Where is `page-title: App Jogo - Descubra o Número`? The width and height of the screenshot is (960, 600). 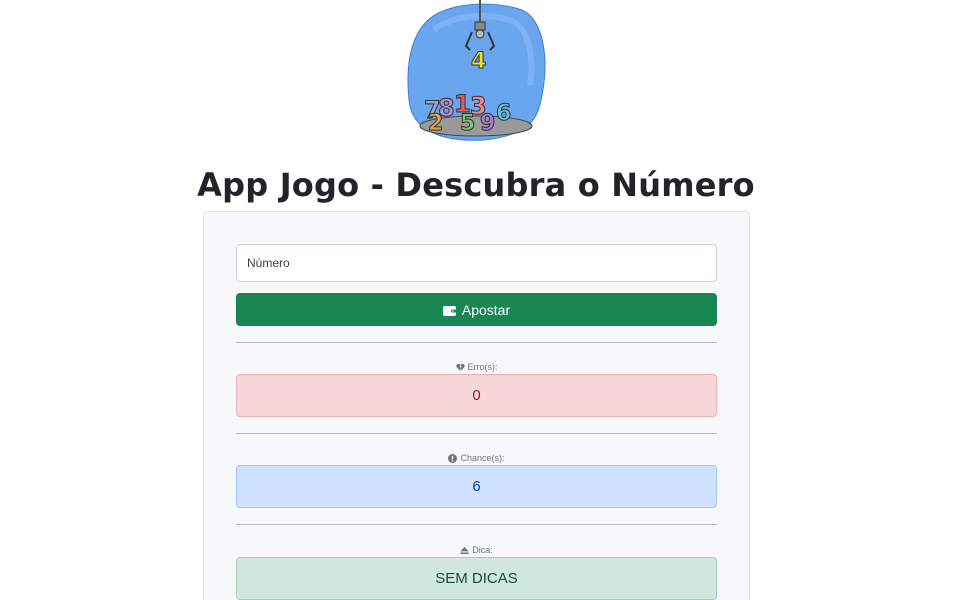
page-title: App Jogo - Descubra o Número is located at coordinates (476, 185).